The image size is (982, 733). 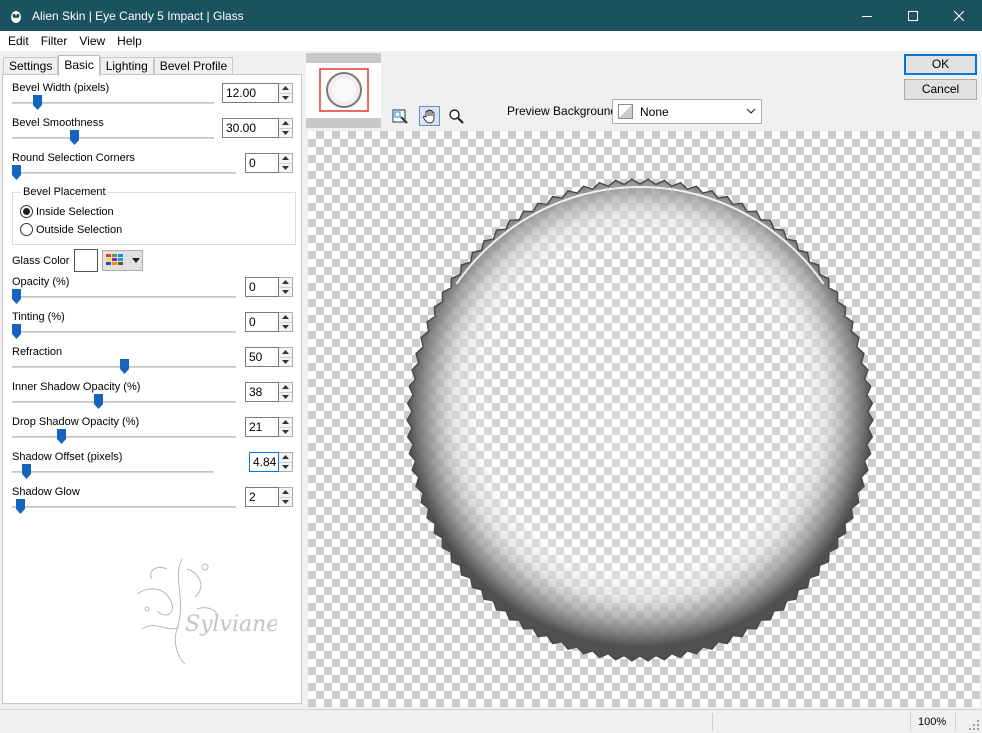 What do you see at coordinates (38, 317) in the screenshot?
I see `tinting-label: Tinting (%)` at bounding box center [38, 317].